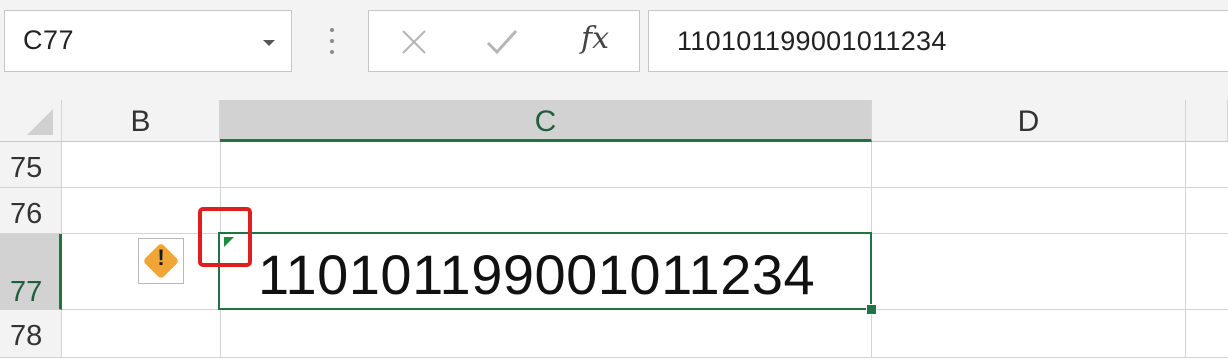 Image resolution: width=1228 pixels, height=362 pixels. Describe the element at coordinates (31, 121) in the screenshot. I see `select-all-corner` at that location.